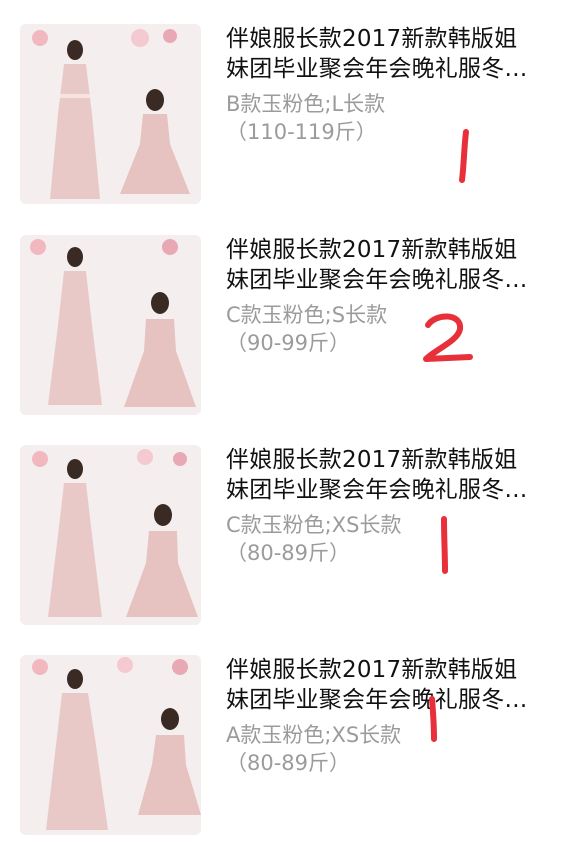  What do you see at coordinates (314, 525) in the screenshot?
I see `variant-style-size: C款玉粉色;XS长款` at bounding box center [314, 525].